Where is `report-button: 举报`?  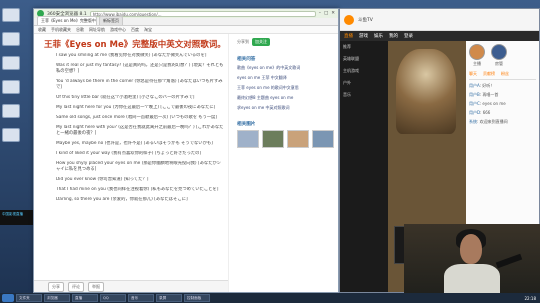 report-button: 举报 is located at coordinates (96, 286).